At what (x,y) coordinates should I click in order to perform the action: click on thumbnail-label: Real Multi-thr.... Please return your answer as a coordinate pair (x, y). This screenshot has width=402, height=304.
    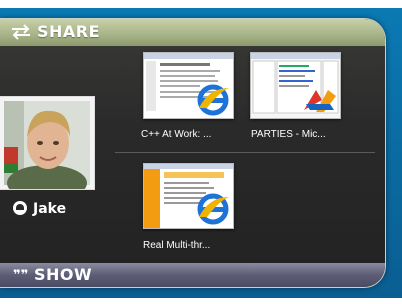
    Looking at the image, I should click on (177, 245).